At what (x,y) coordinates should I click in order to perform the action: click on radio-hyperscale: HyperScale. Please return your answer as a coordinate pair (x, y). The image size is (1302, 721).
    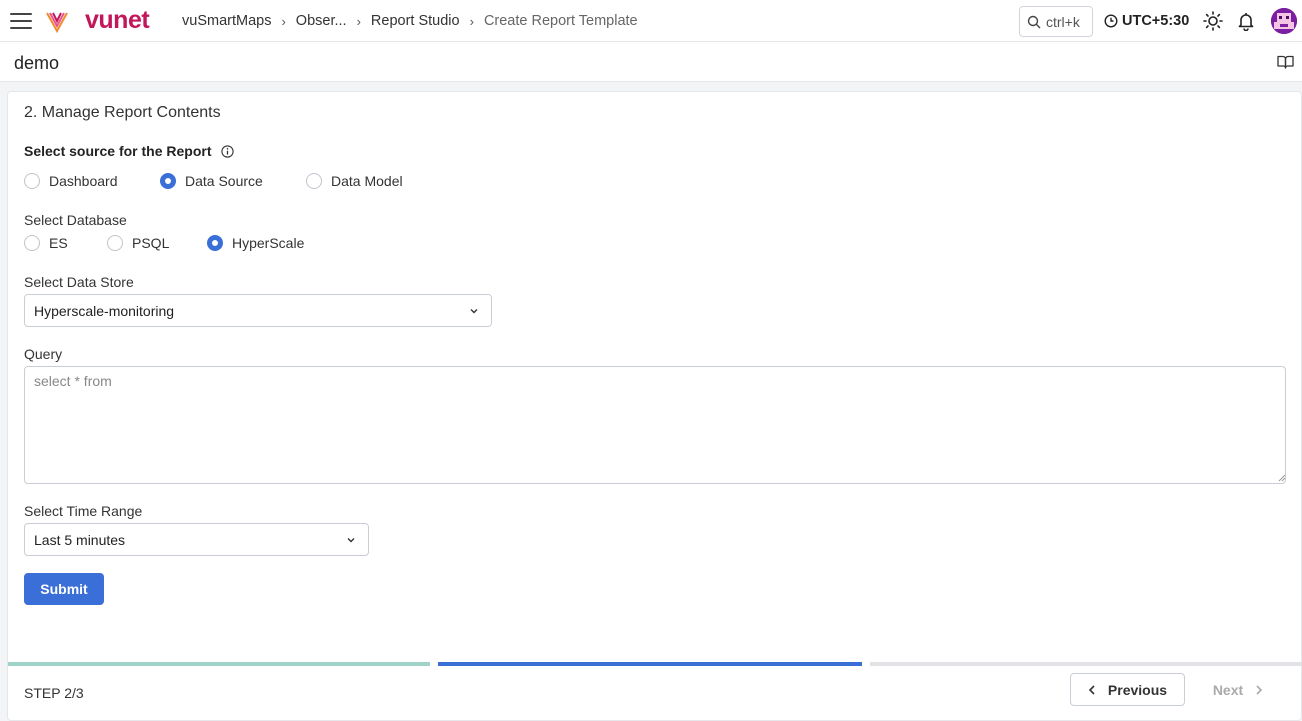
    Looking at the image, I should click on (255, 243).